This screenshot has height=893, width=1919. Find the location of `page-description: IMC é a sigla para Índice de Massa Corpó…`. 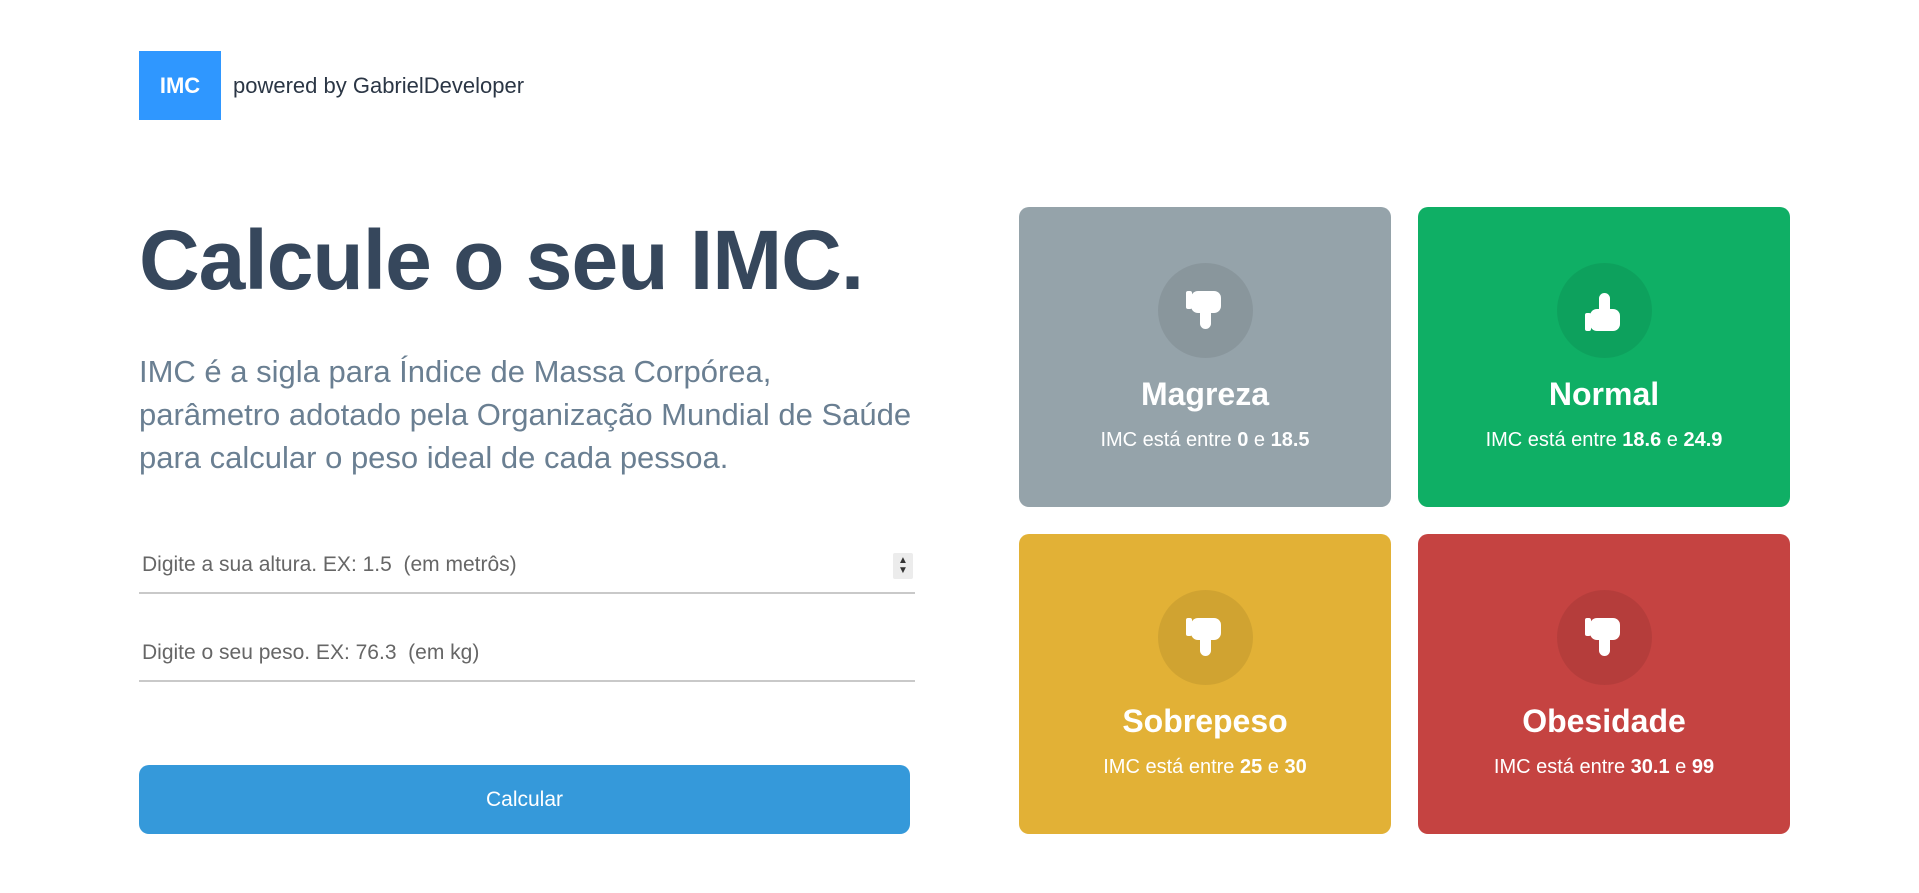

page-description: IMC é a sigla para Índice de Massa Corpó… is located at coordinates (525, 414).